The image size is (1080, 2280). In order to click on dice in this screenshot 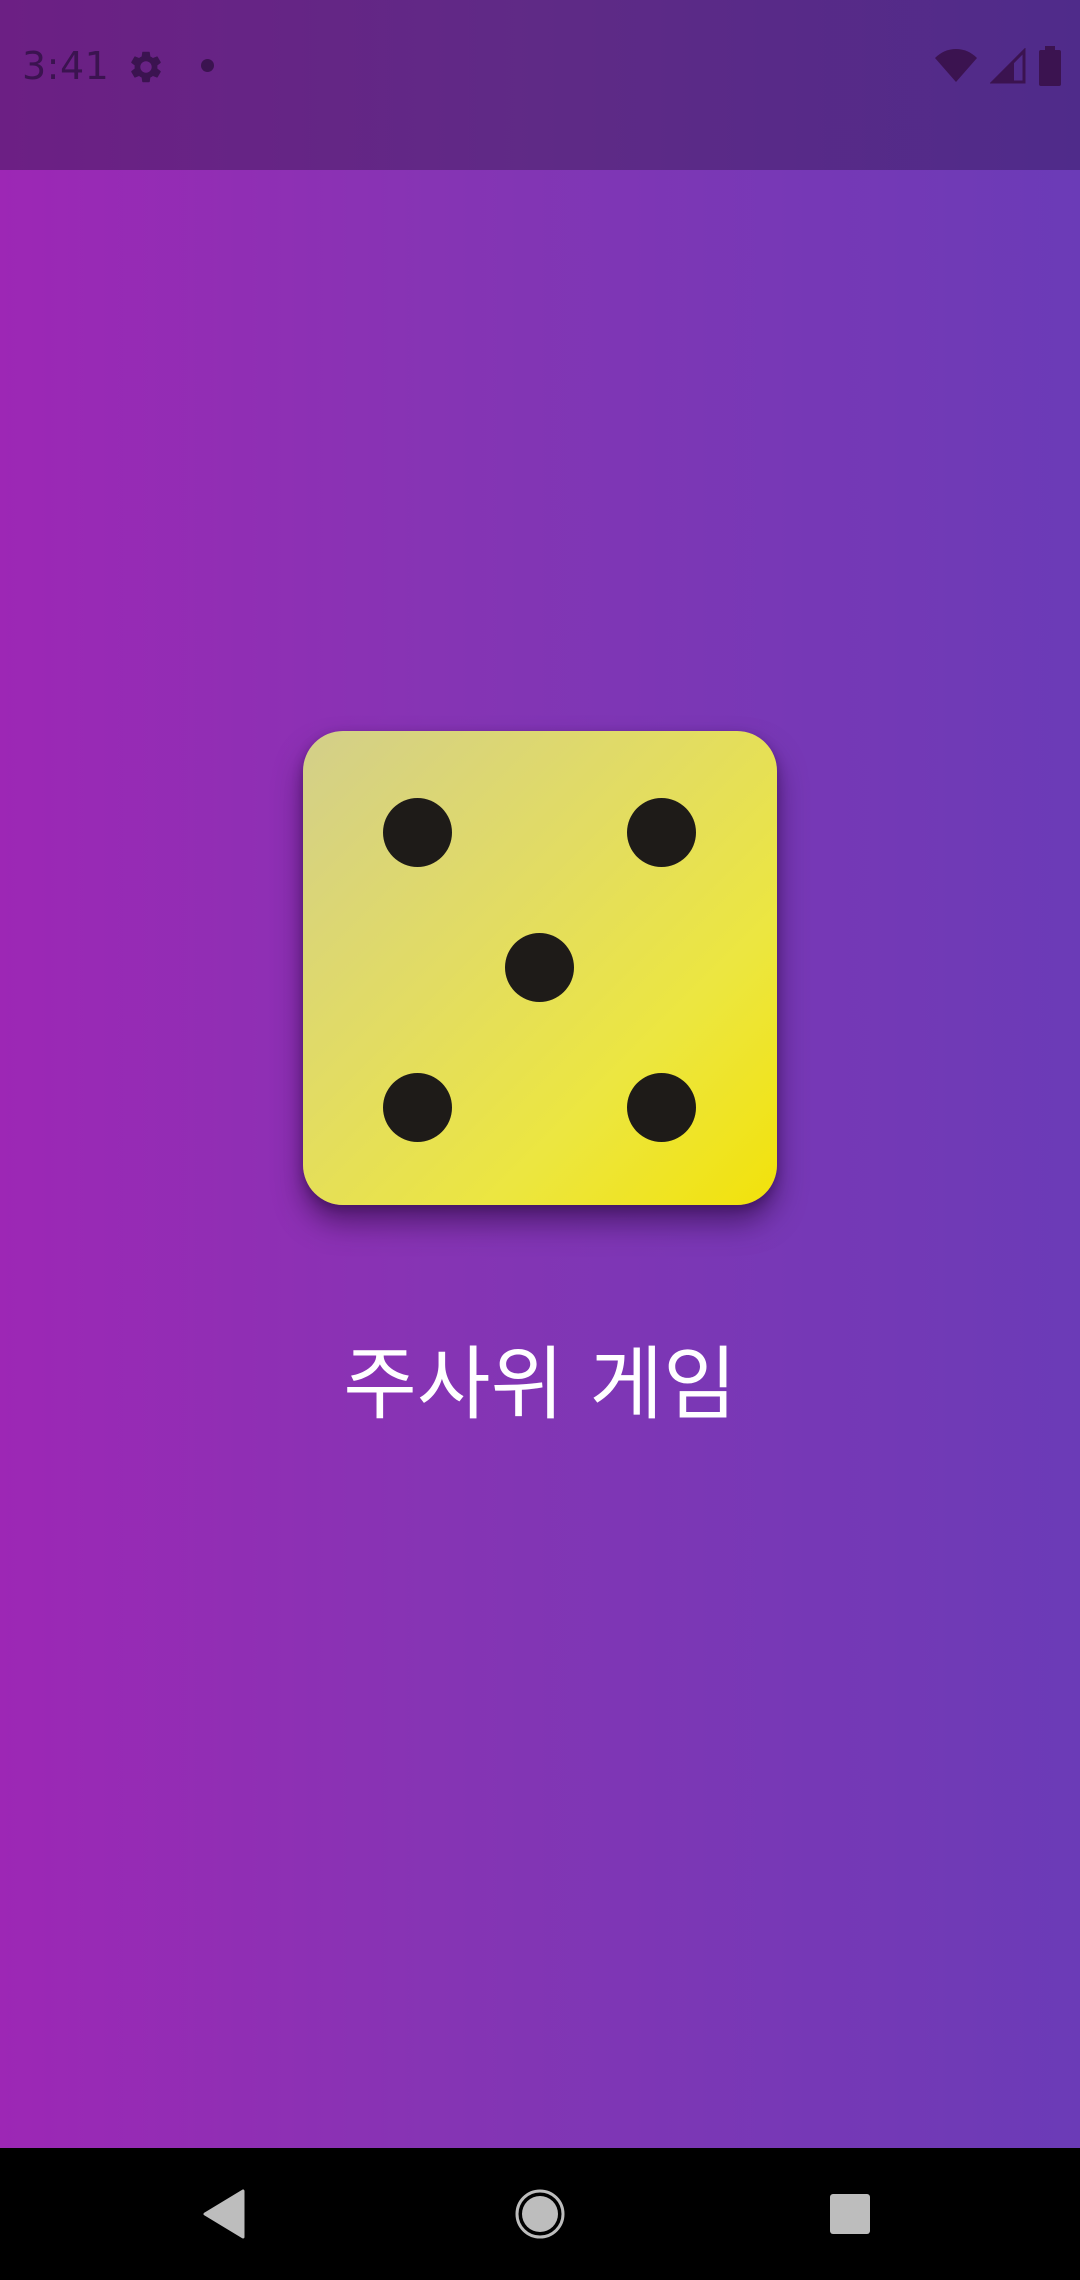, I will do `click(540, 968)`.